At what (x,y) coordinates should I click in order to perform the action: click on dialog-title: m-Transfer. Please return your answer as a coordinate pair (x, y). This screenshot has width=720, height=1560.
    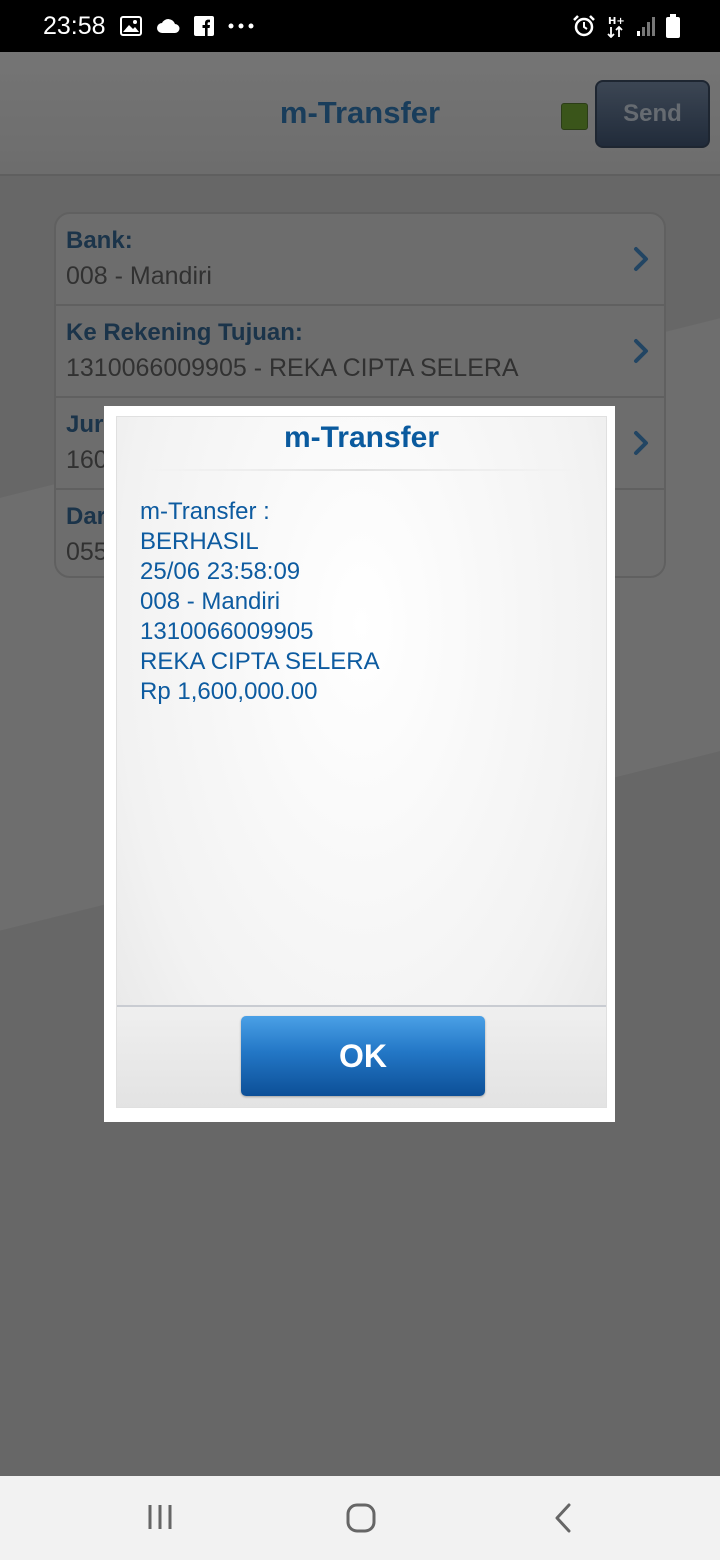
    Looking at the image, I should click on (361, 437).